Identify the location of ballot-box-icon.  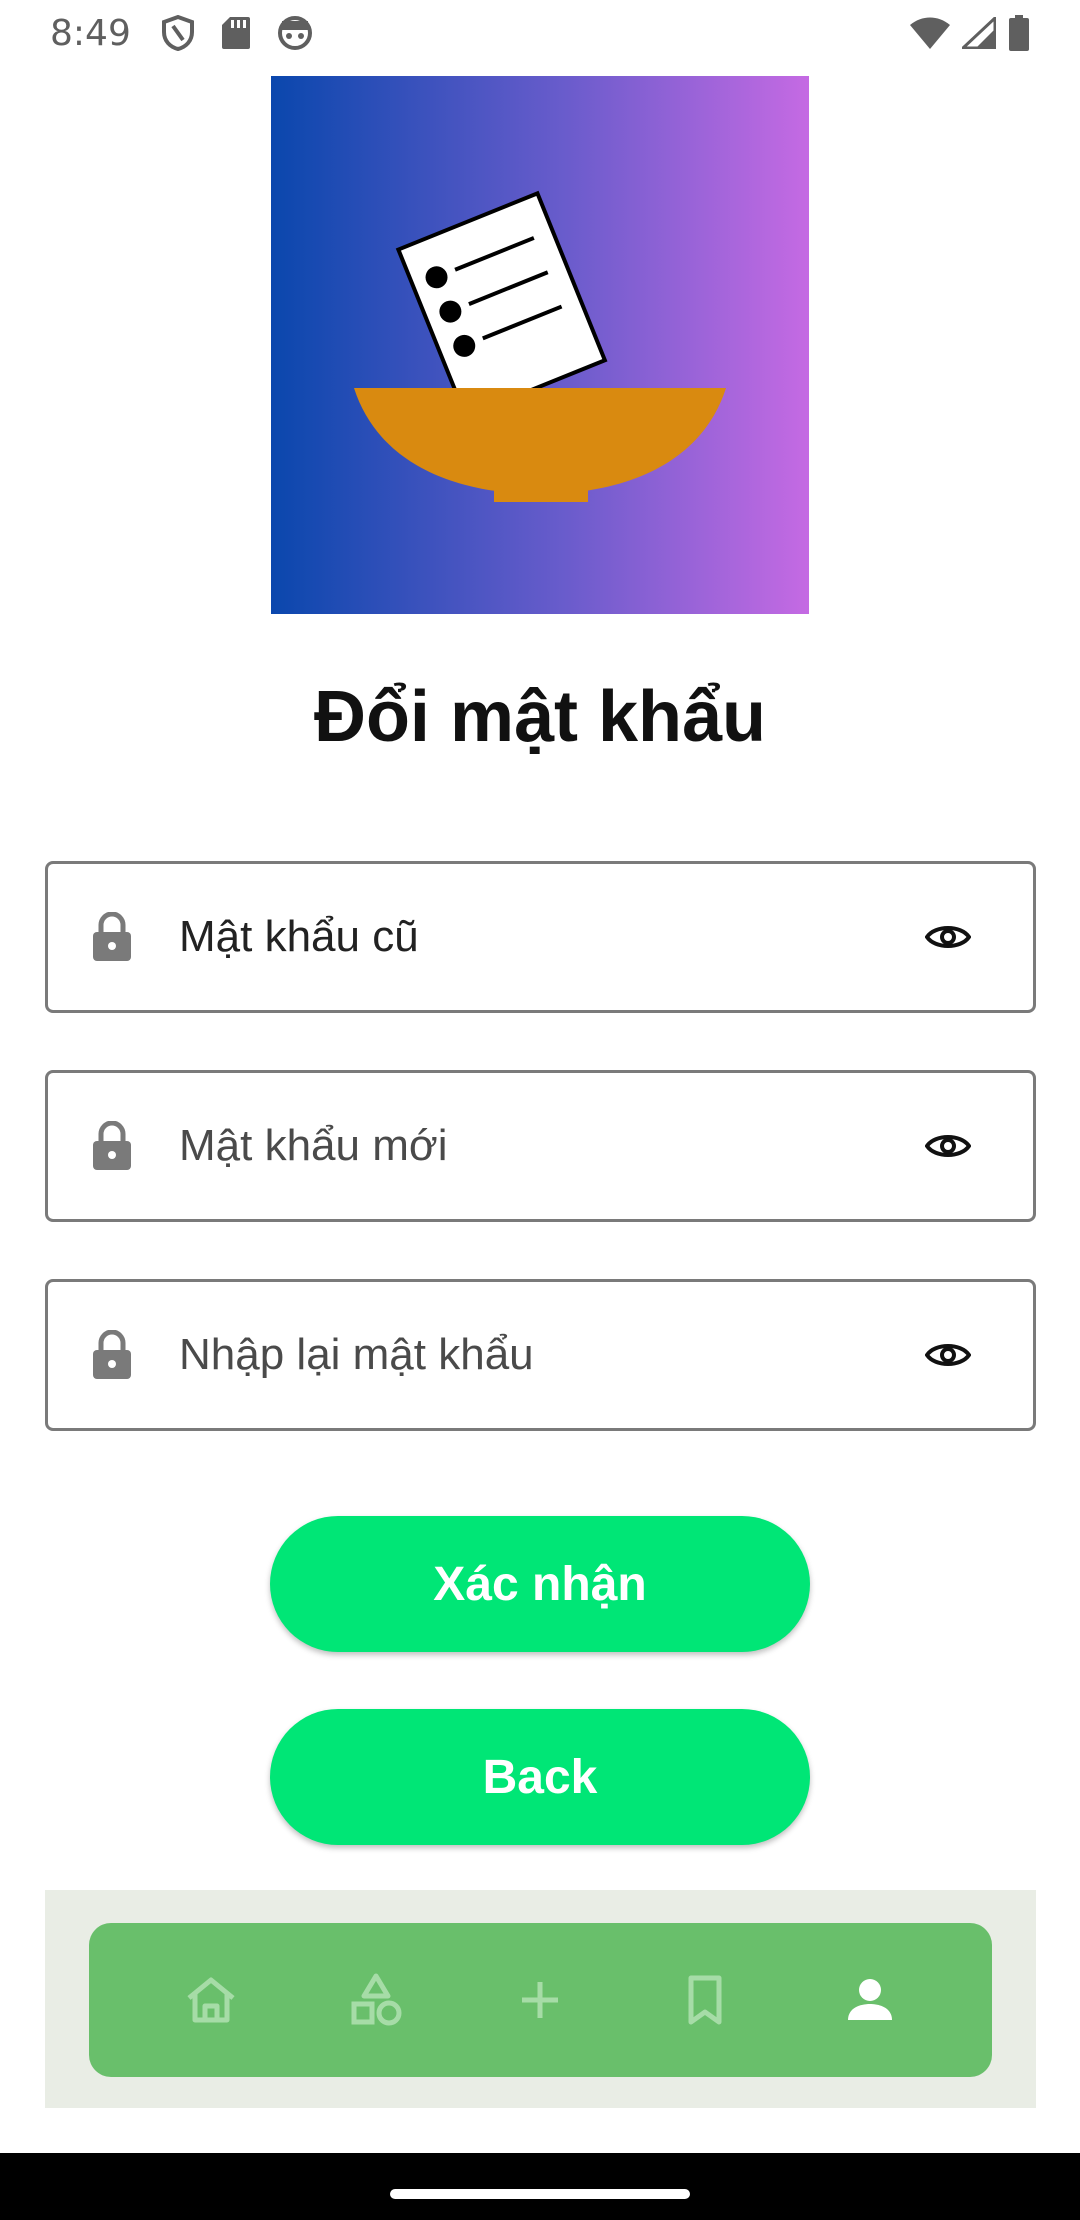
(540, 346).